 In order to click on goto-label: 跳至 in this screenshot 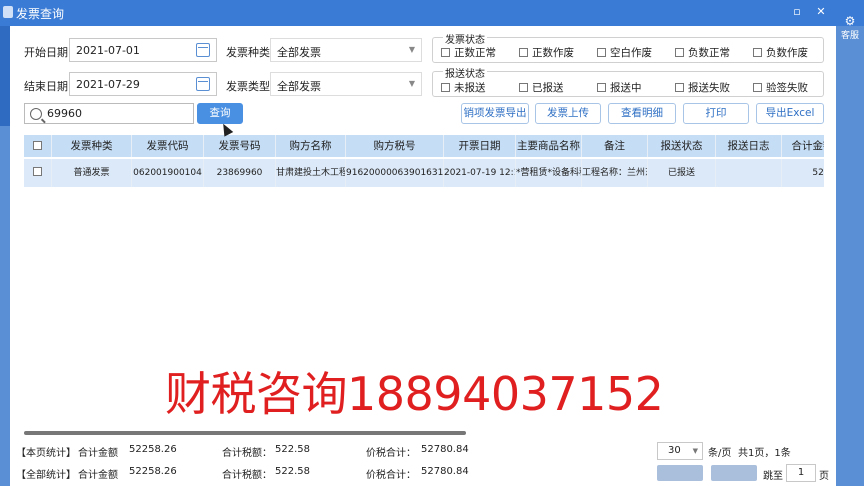, I will do `click(773, 476)`.